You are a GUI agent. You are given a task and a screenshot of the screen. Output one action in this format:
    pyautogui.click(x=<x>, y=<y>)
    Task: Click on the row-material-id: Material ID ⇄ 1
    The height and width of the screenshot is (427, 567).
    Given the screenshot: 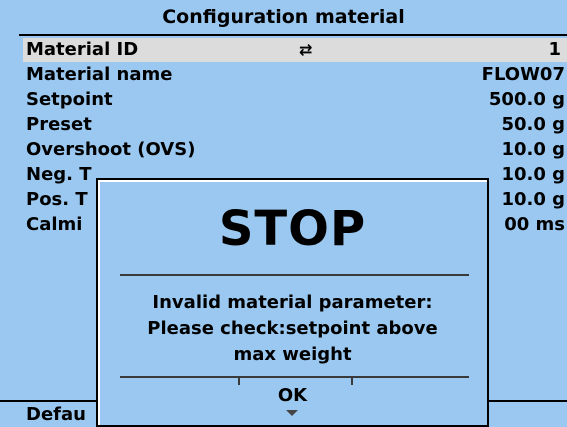 What is the action you would take?
    pyautogui.click(x=295, y=50)
    